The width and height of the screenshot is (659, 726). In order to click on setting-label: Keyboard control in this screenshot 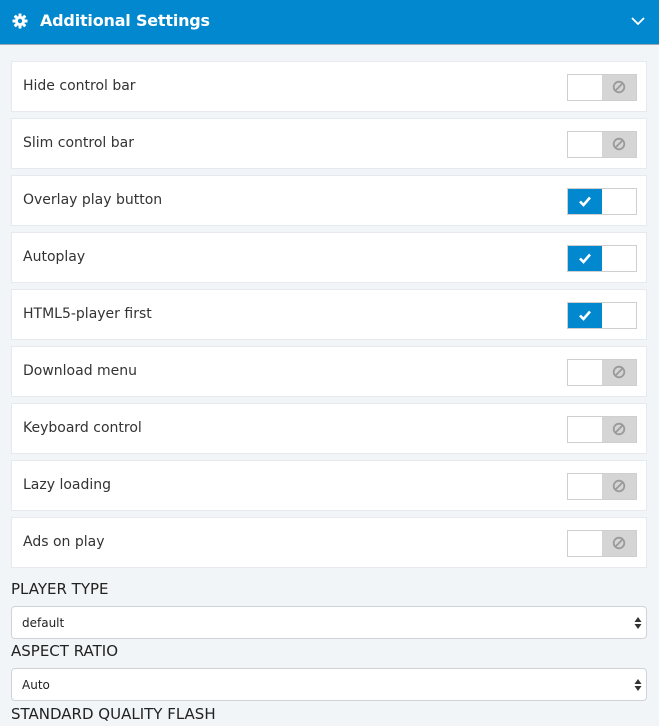, I will do `click(82, 428)`.